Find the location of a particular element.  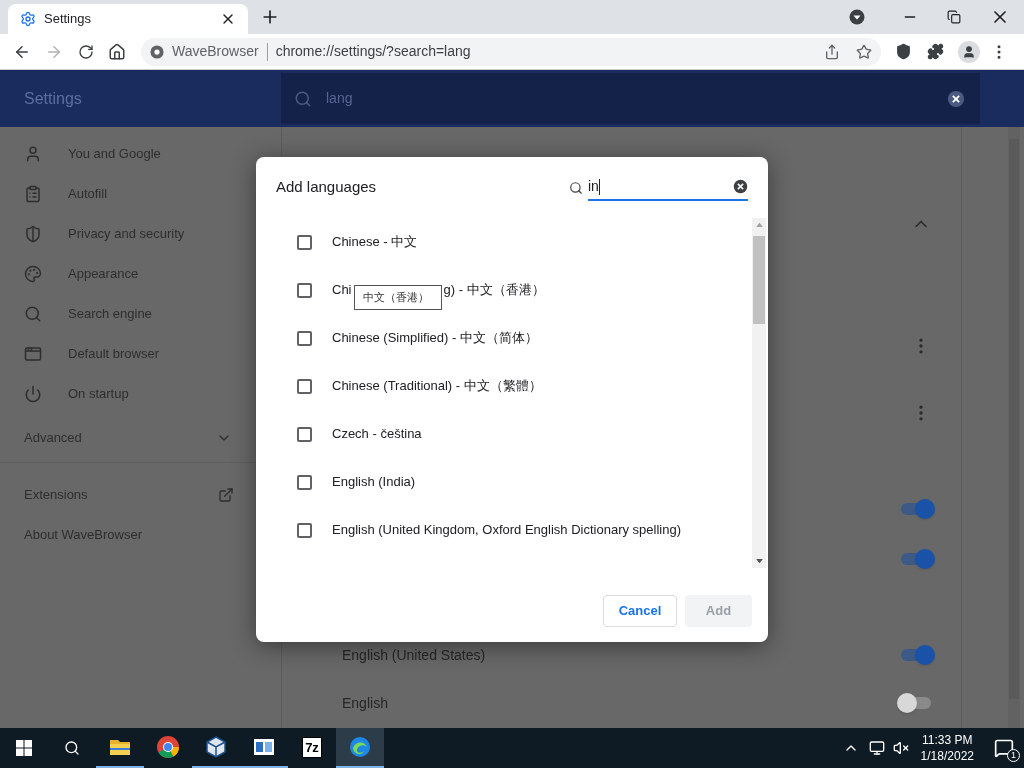

language-label: Chi is located at coordinates (342, 290).